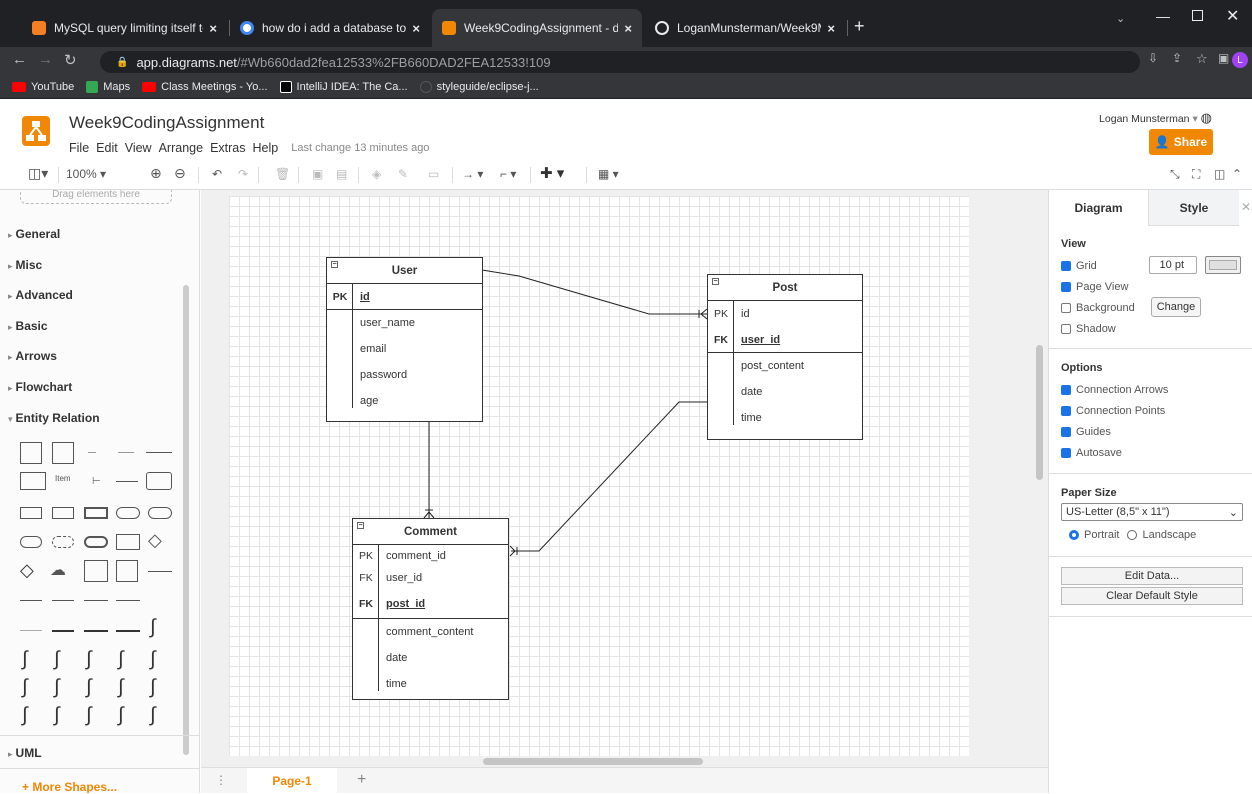 This screenshot has height=794, width=1252. Describe the element at coordinates (1163, 16) in the screenshot. I see `minimize-button: —` at that location.